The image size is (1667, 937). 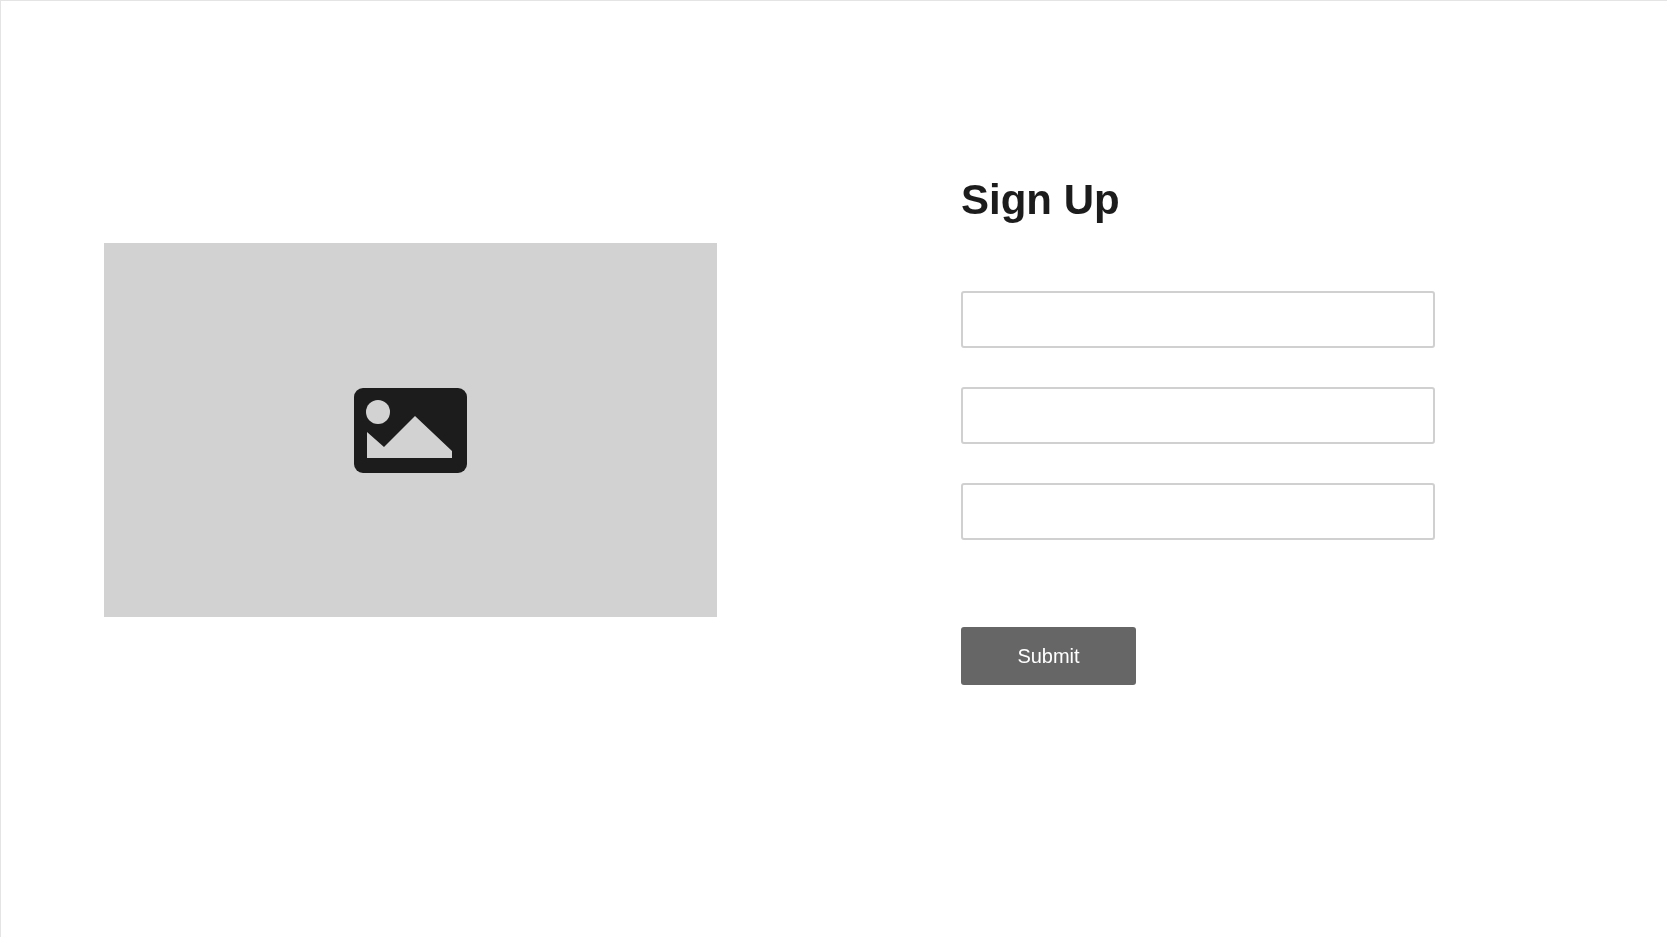 I want to click on form-title: Sign Up, so click(x=1040, y=200).